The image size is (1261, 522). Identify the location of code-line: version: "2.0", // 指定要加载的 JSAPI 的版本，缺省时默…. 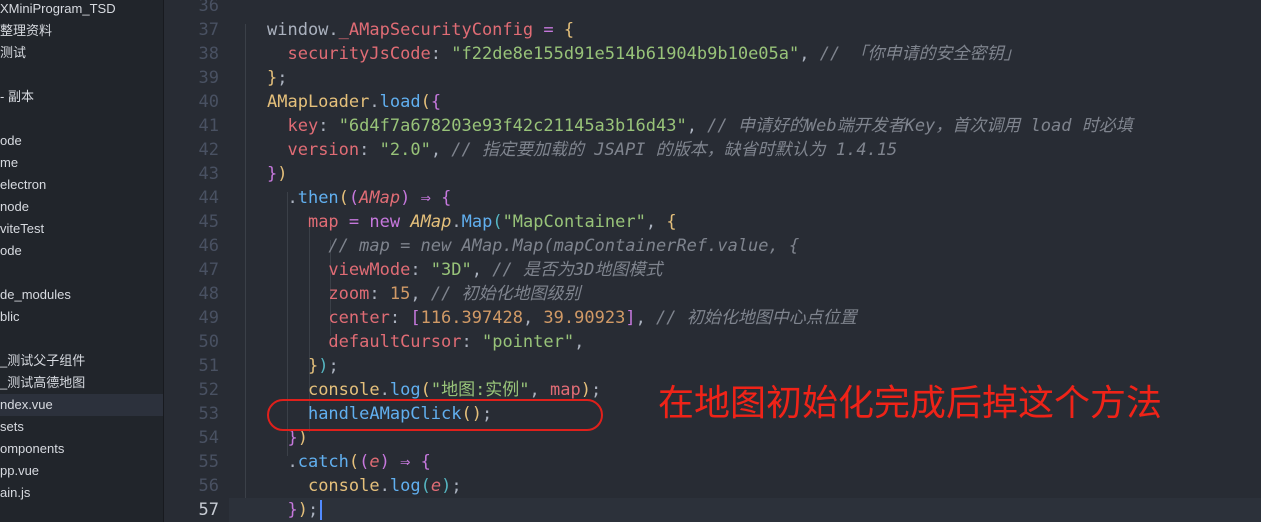
(745, 150).